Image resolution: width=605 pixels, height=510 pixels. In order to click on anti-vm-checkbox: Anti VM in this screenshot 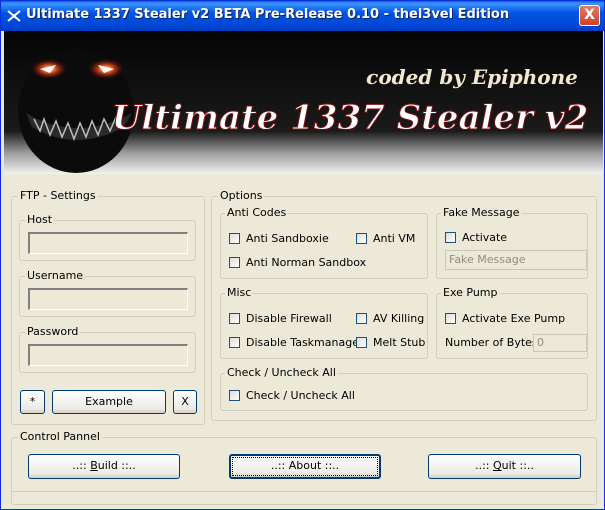, I will do `click(385, 238)`.